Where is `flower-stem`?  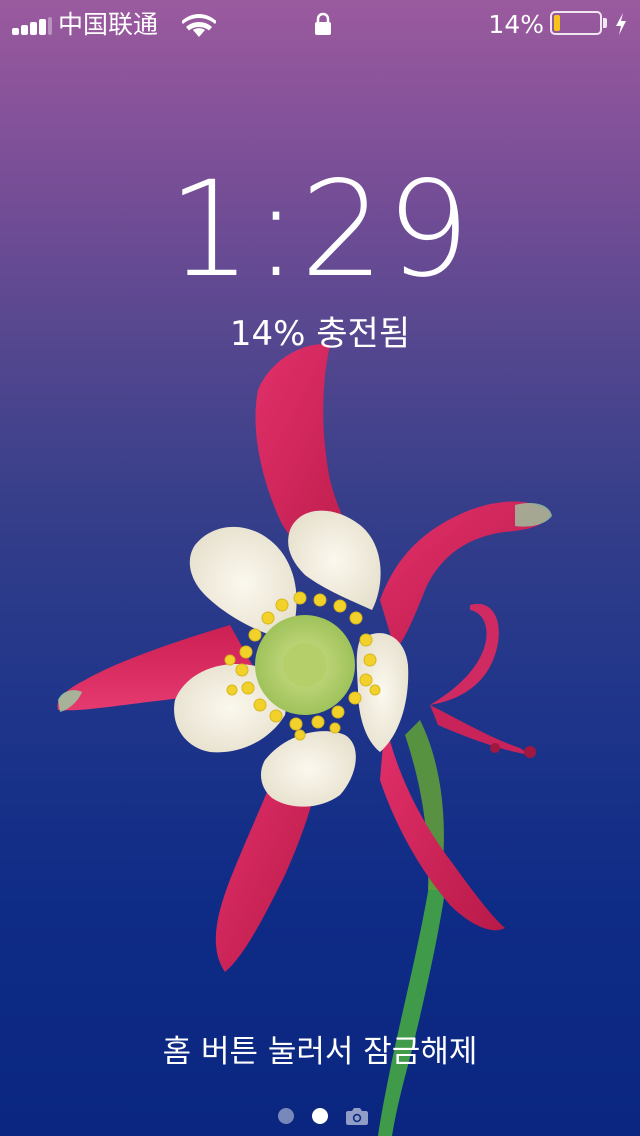
flower-stem is located at coordinates (412, 1008).